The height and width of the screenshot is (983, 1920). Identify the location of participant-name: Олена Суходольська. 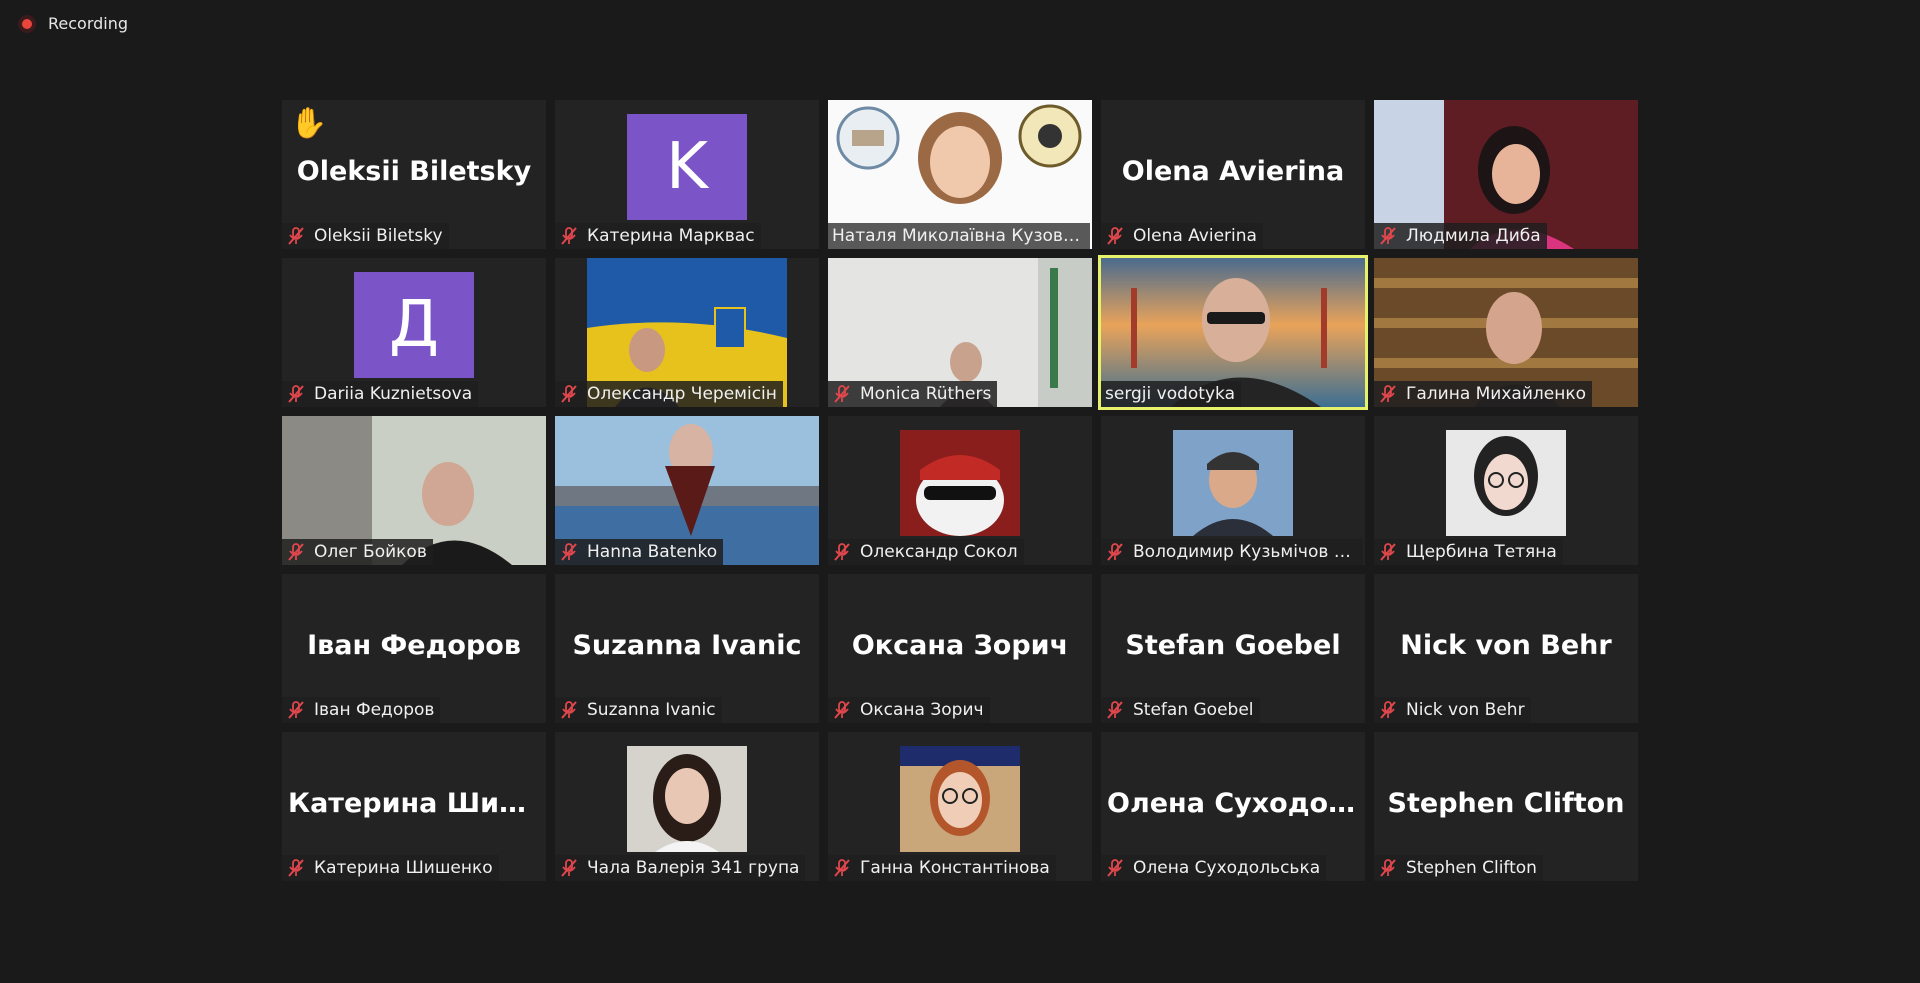
(1227, 868).